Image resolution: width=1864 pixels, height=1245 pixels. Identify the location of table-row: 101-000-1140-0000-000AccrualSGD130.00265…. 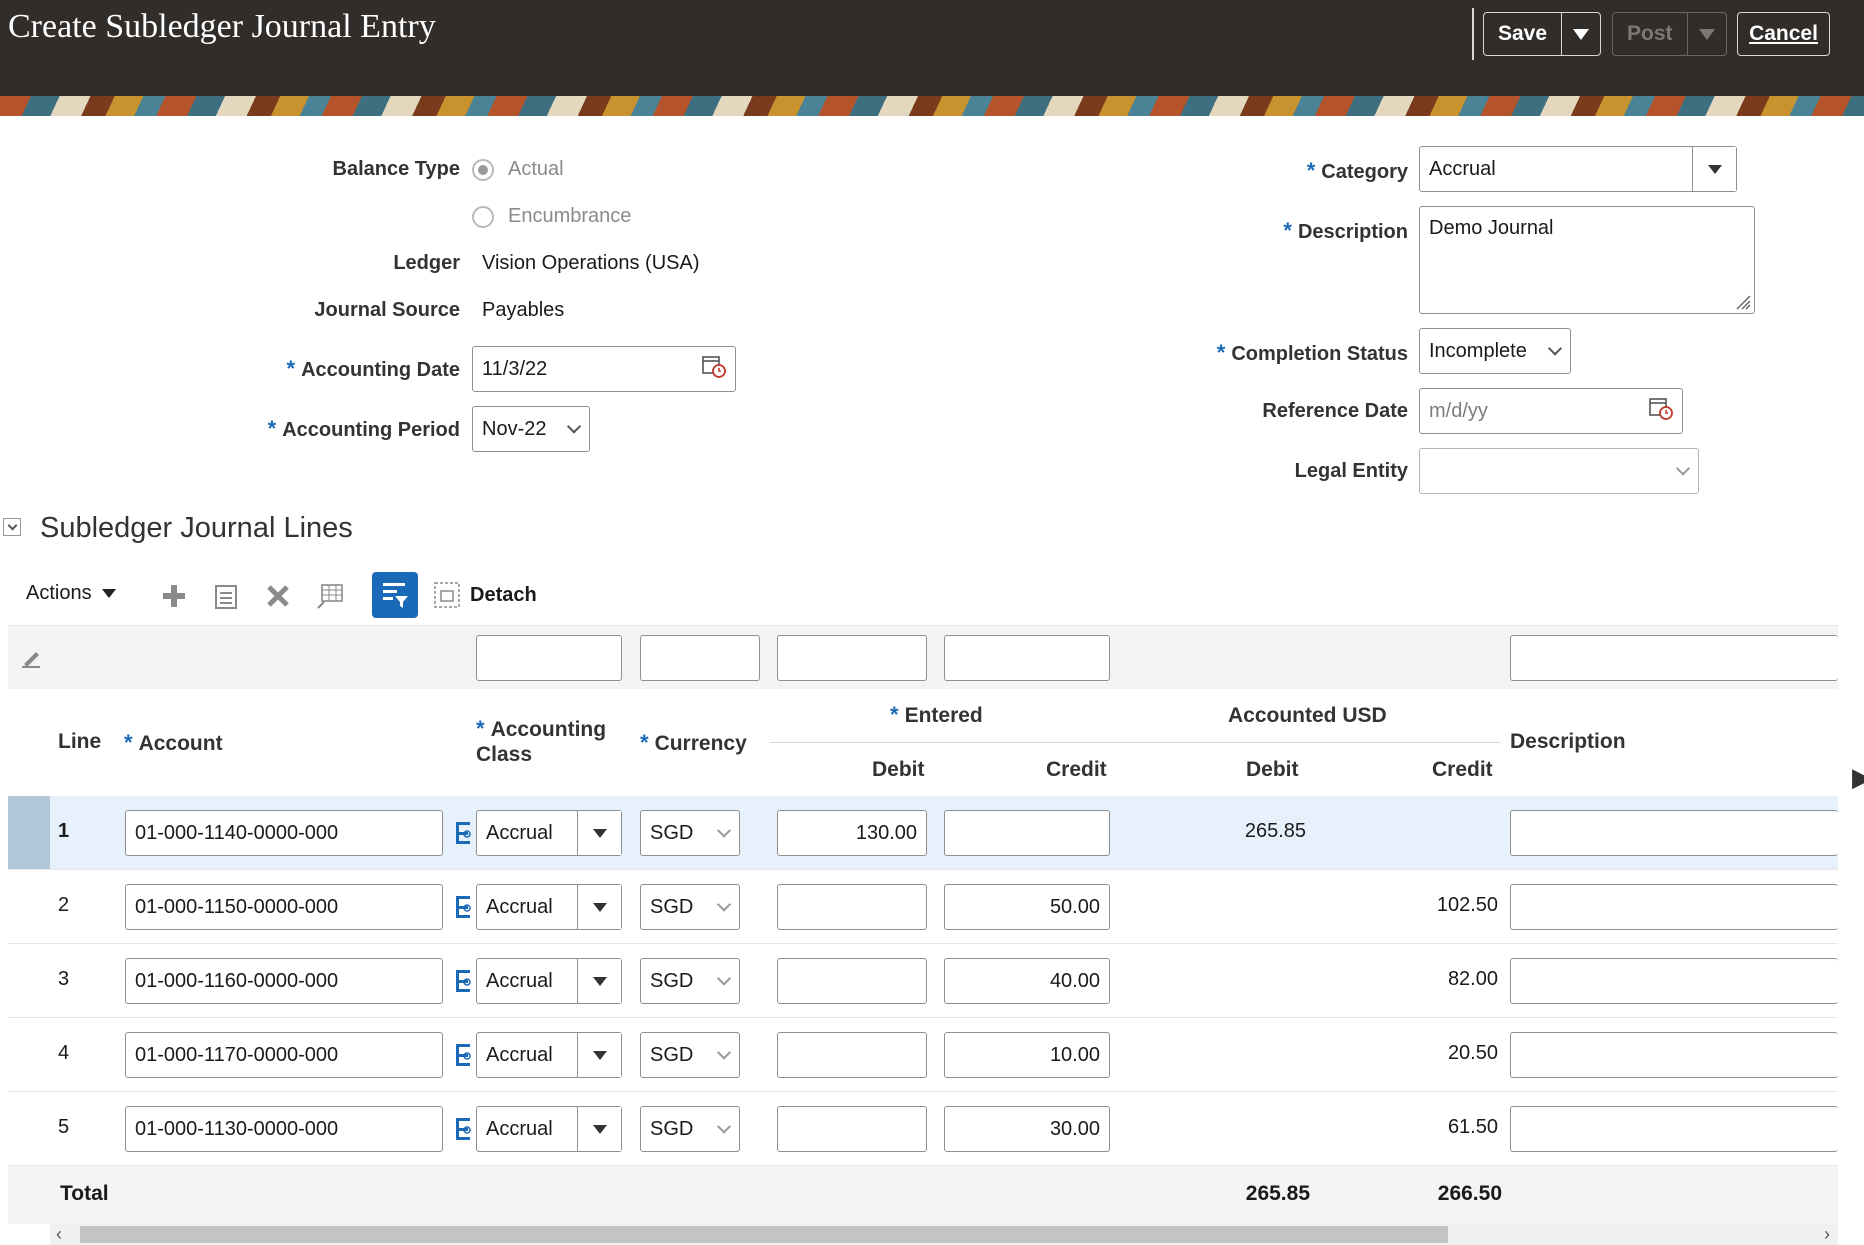
(923, 833).